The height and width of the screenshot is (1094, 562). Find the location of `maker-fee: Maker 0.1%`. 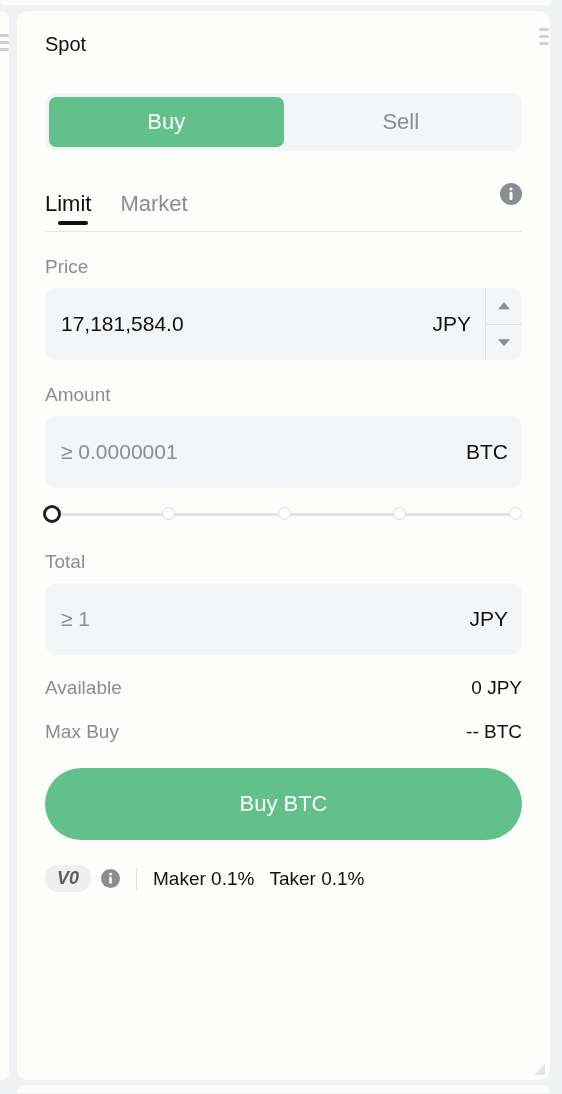

maker-fee: Maker 0.1% is located at coordinates (204, 878).